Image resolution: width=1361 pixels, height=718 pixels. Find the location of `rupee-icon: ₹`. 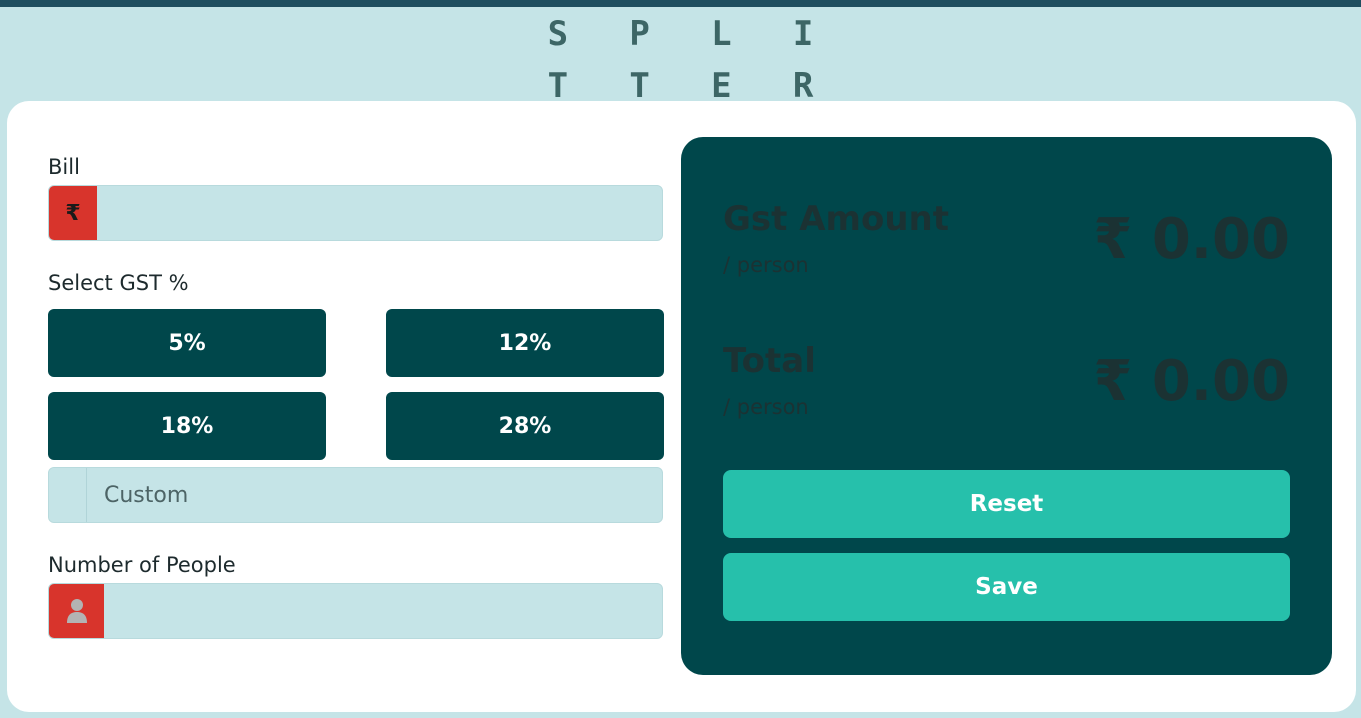

rupee-icon: ₹ is located at coordinates (73, 213).